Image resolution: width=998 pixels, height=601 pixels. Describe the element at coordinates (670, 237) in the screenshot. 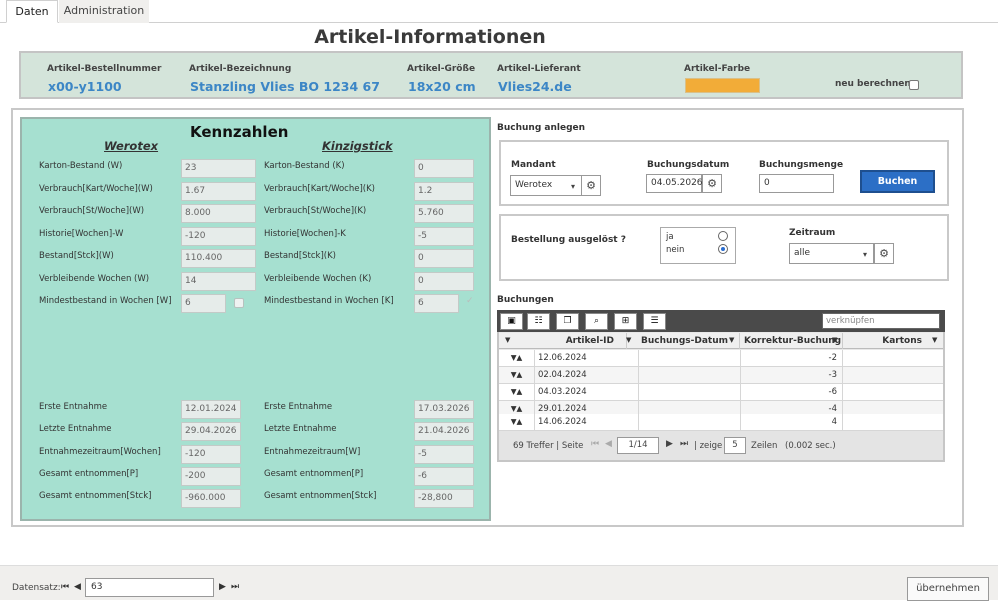

I see `radio-ja-label: ja` at that location.